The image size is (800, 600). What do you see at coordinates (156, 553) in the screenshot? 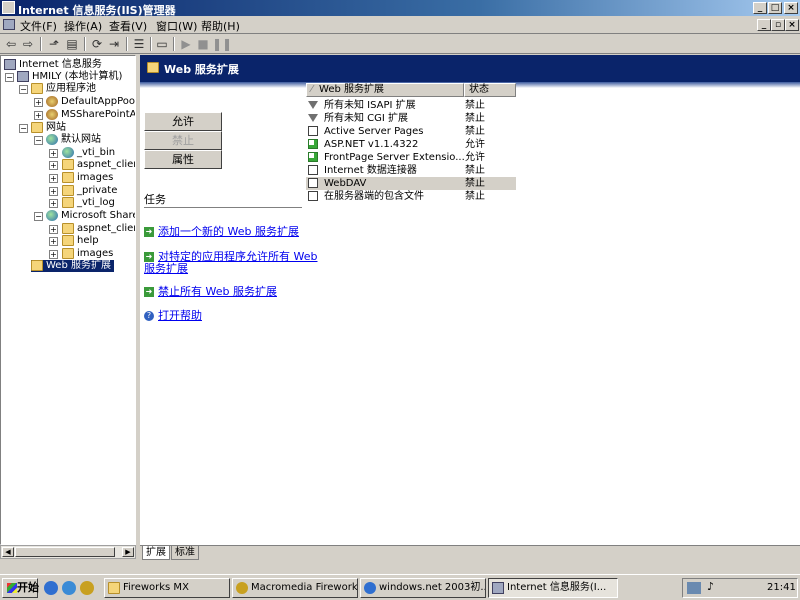
I see `tab-extended: 扩展` at bounding box center [156, 553].